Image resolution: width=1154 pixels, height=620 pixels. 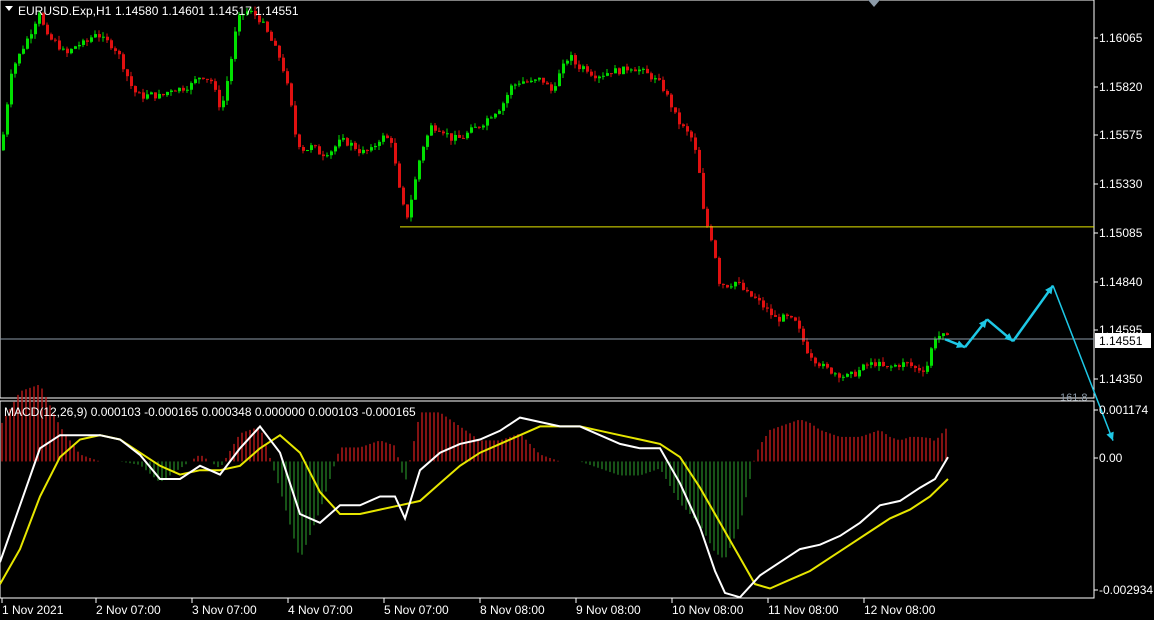 What do you see at coordinates (1121, 341) in the screenshot?
I see `current-price-label: 1.14551` at bounding box center [1121, 341].